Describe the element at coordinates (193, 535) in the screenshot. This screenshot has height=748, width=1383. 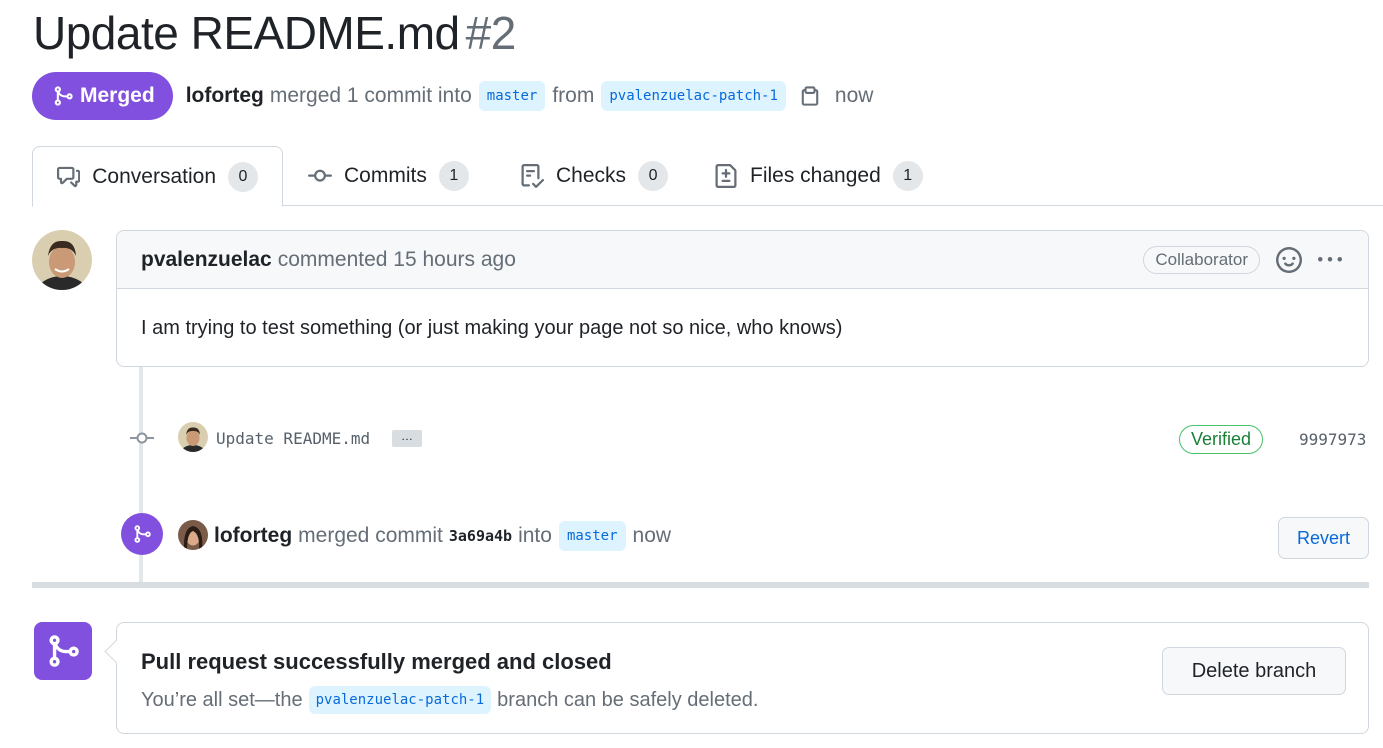
I see `merger-avatar` at that location.